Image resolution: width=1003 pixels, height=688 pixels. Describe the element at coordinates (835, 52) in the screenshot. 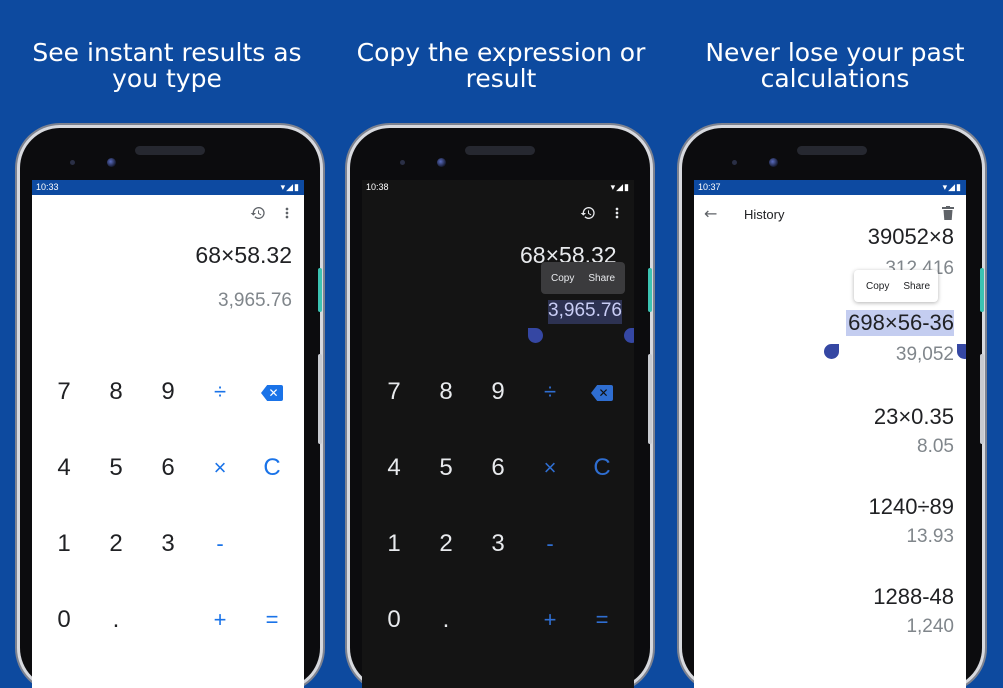

I see `caption-line-1: Never lose your past` at that location.